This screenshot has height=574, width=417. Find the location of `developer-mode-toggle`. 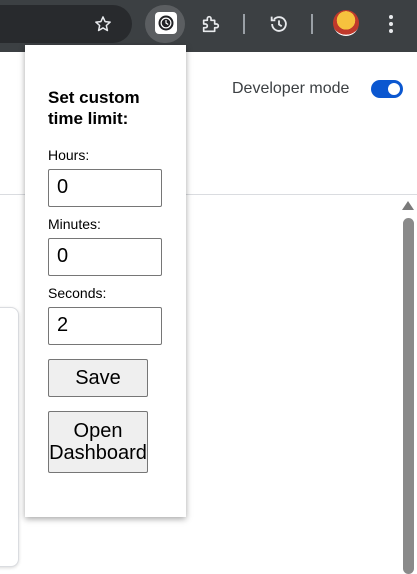

developer-mode-toggle is located at coordinates (387, 89).